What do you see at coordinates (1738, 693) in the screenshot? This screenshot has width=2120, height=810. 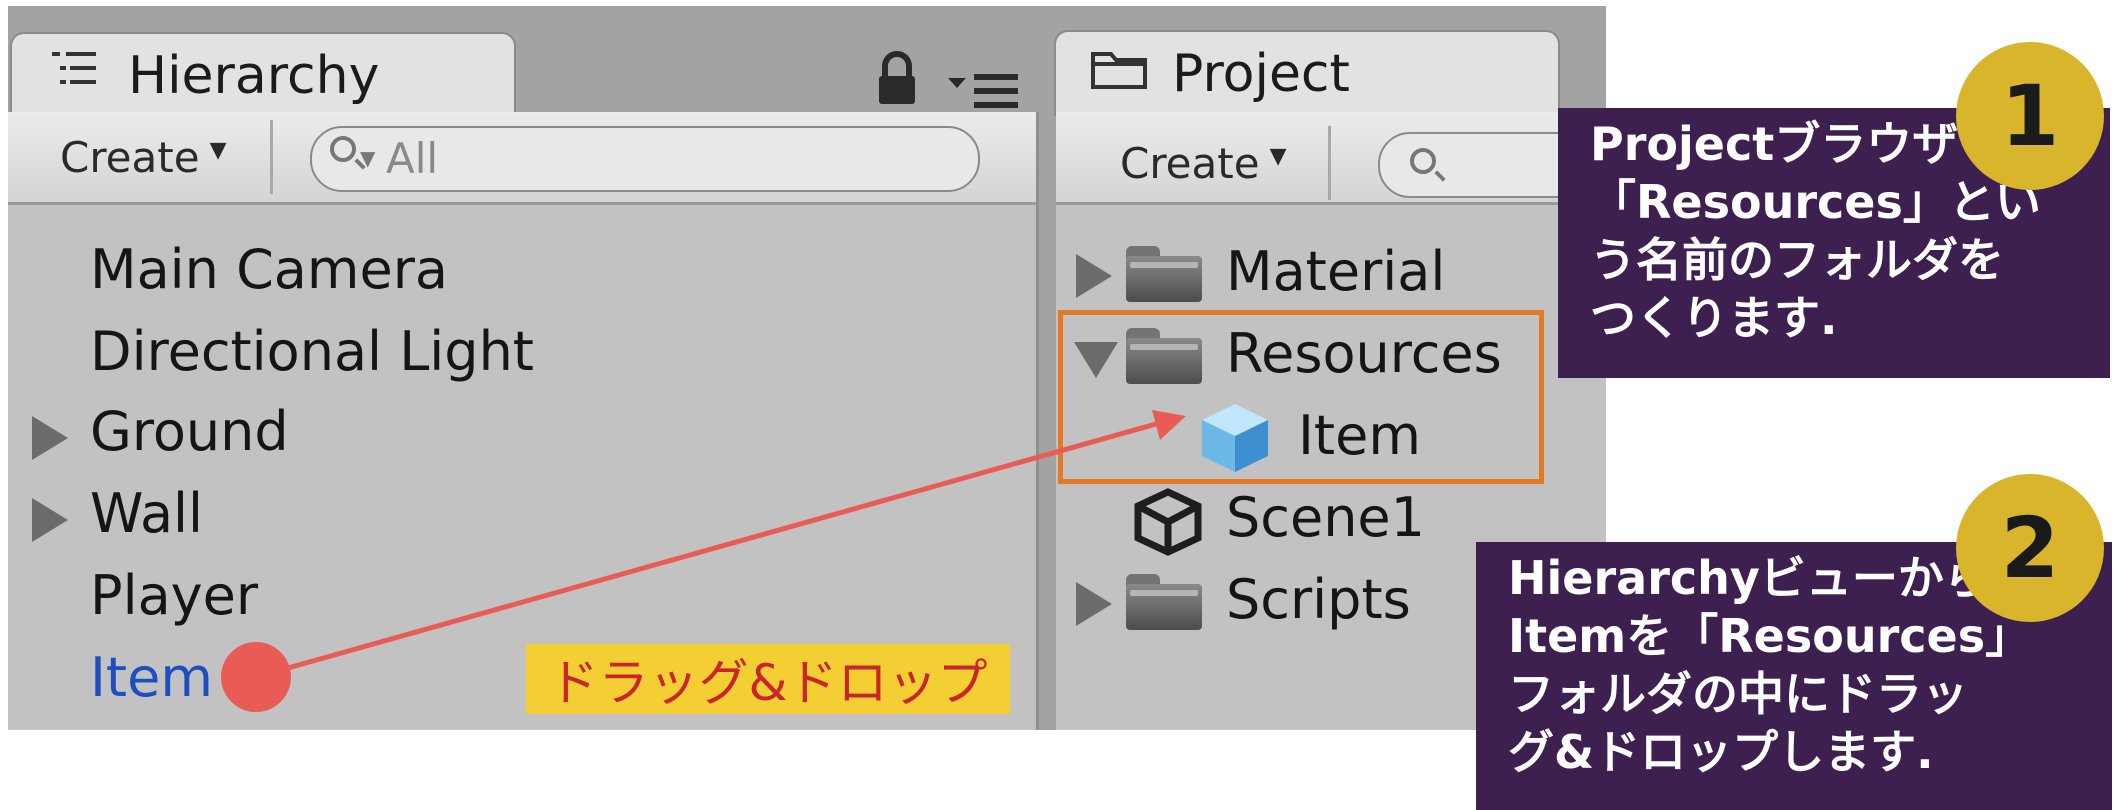 I see `step2-line: フォルダの中にドラッ` at bounding box center [1738, 693].